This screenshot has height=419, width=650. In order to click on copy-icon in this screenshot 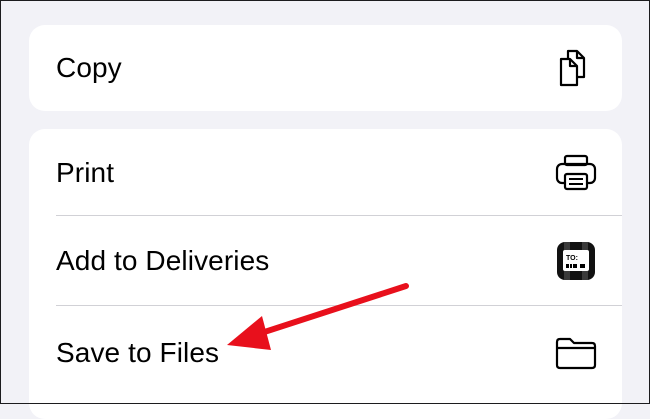, I will do `click(576, 68)`.